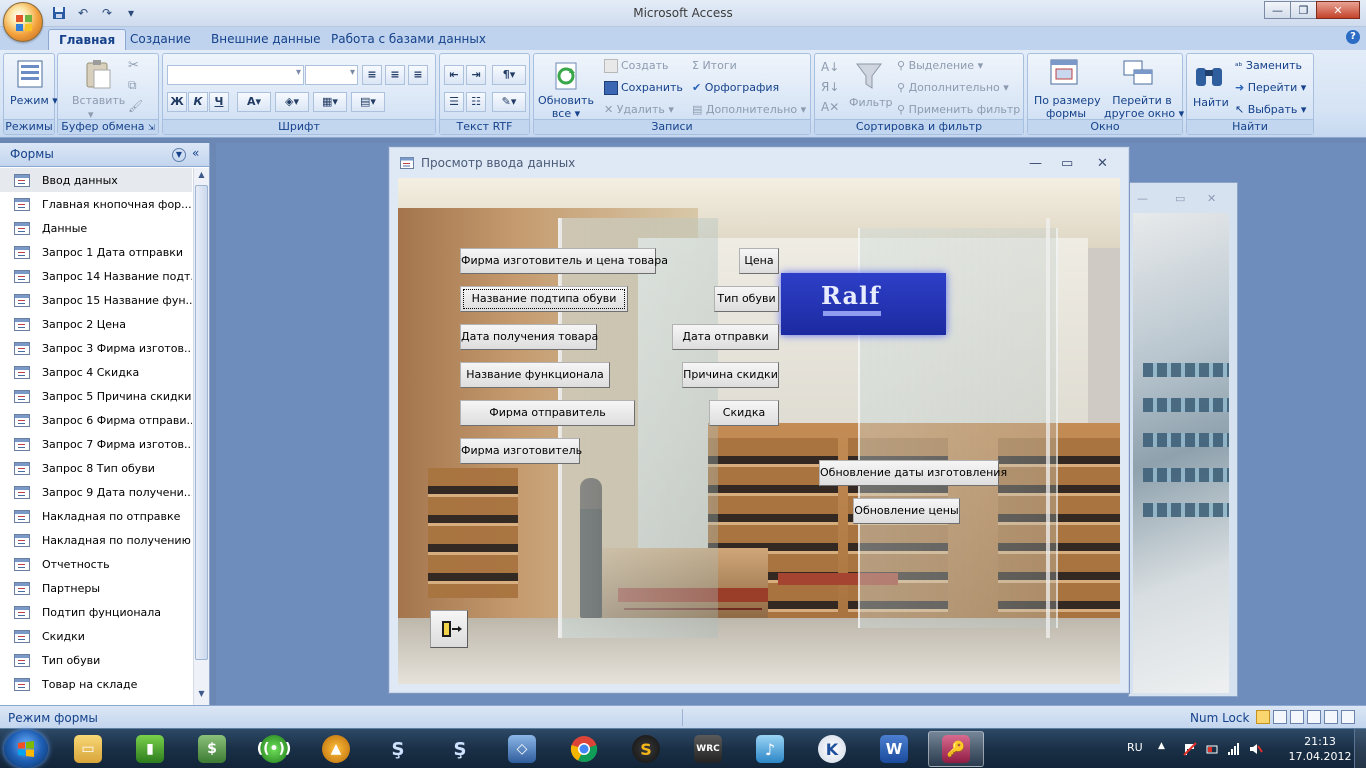  Describe the element at coordinates (198, 102) in the screenshot. I see `italic-button: К` at that location.